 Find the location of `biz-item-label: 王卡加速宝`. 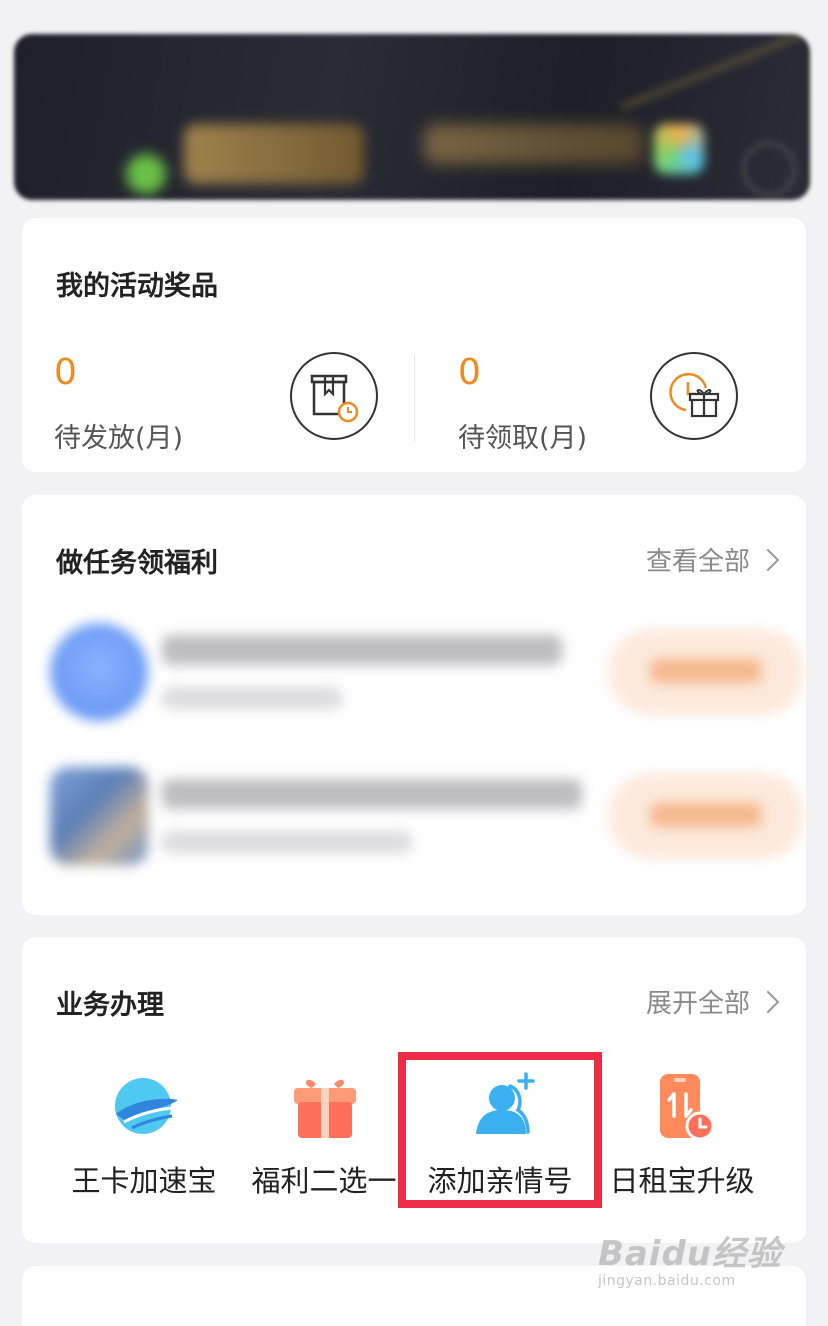

biz-item-label: 王卡加速宝 is located at coordinates (144, 1181).